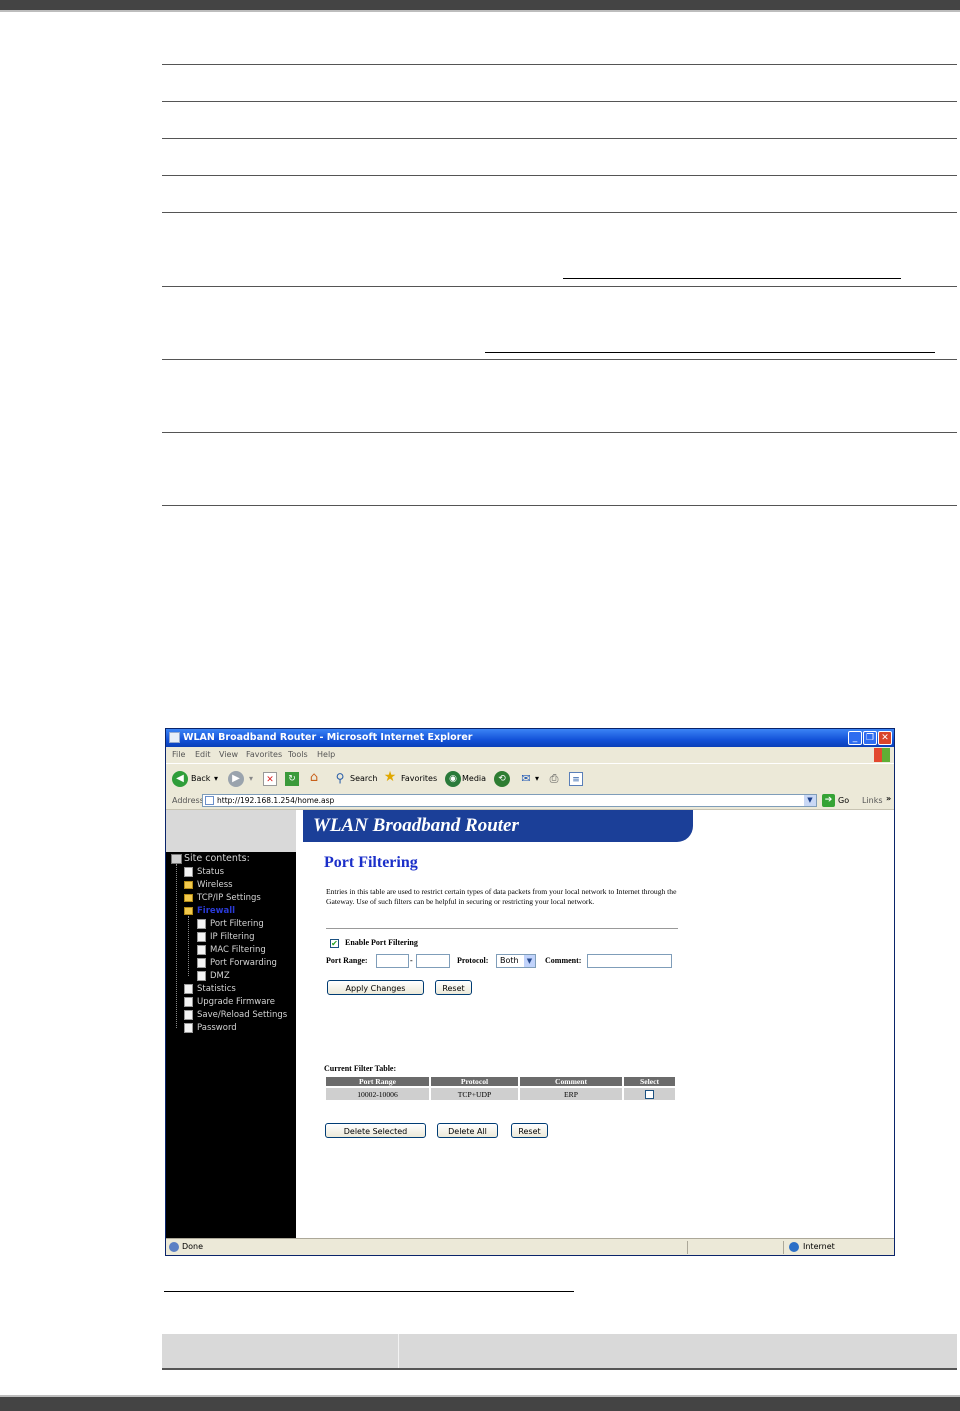 The width and height of the screenshot is (960, 1411). I want to click on back-label: Back, so click(200, 778).